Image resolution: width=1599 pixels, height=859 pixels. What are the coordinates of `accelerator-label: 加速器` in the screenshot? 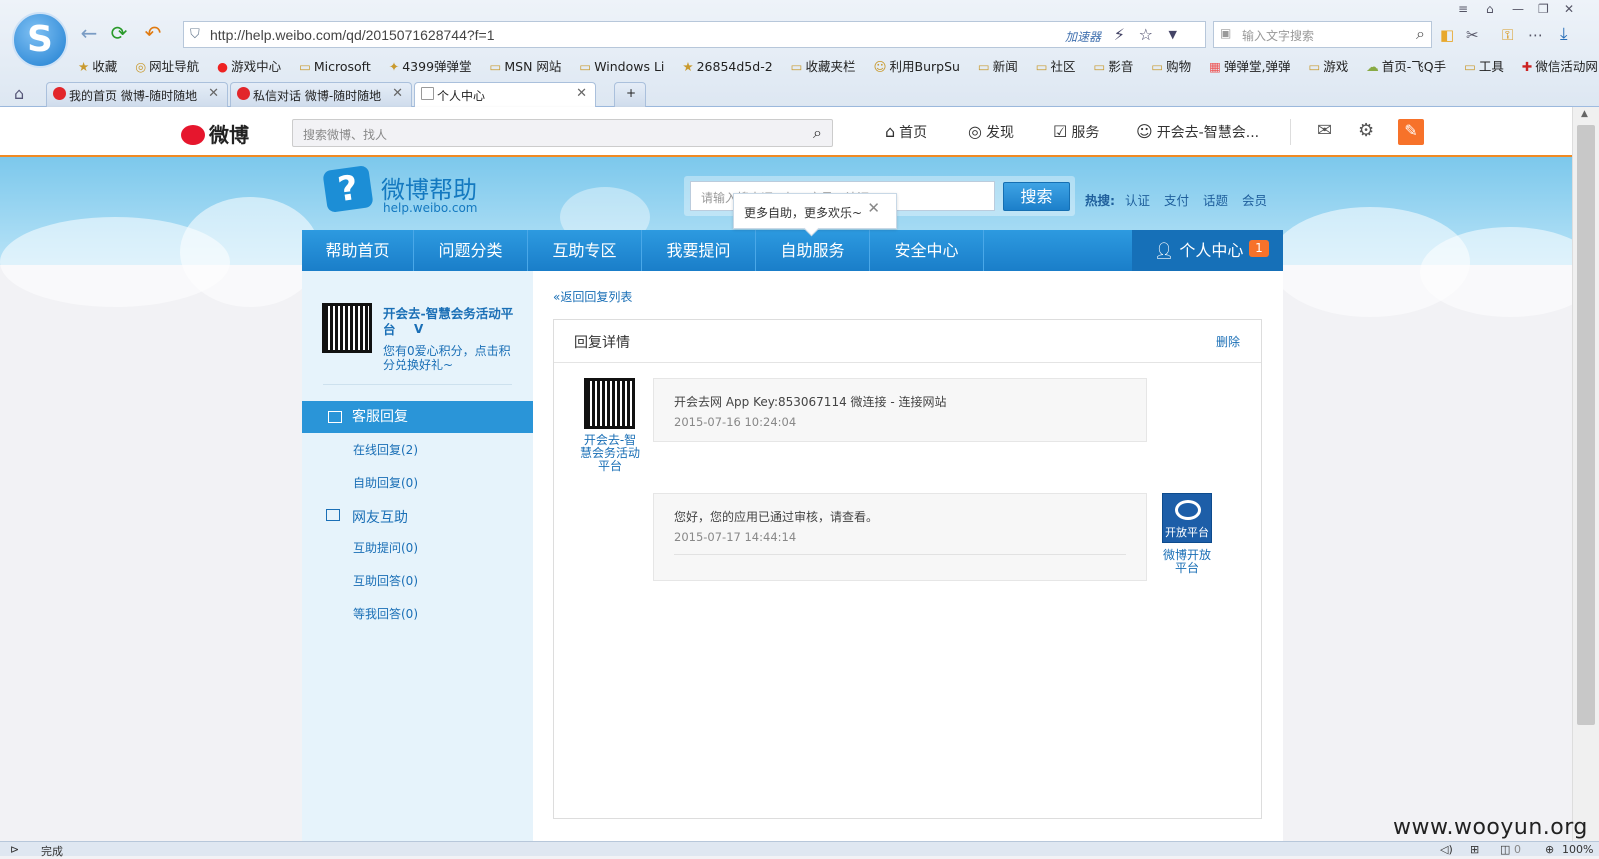 It's located at (1083, 36).